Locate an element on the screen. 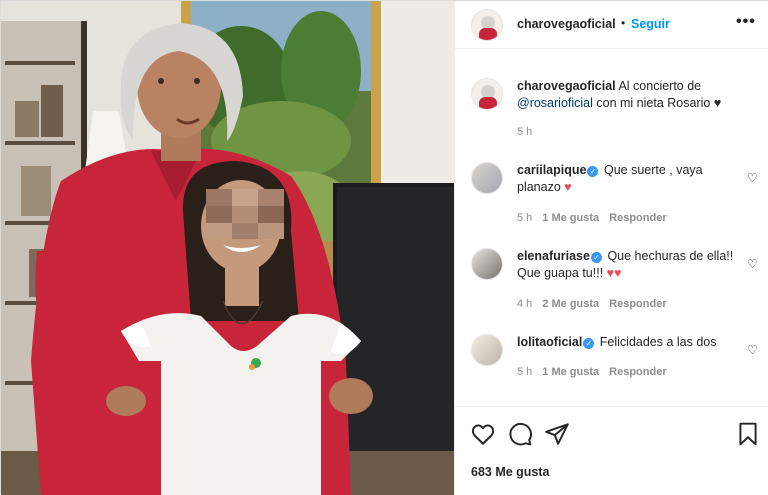 Image resolution: width=768 pixels, height=495 pixels. caption-time: 5 h is located at coordinates (524, 132).